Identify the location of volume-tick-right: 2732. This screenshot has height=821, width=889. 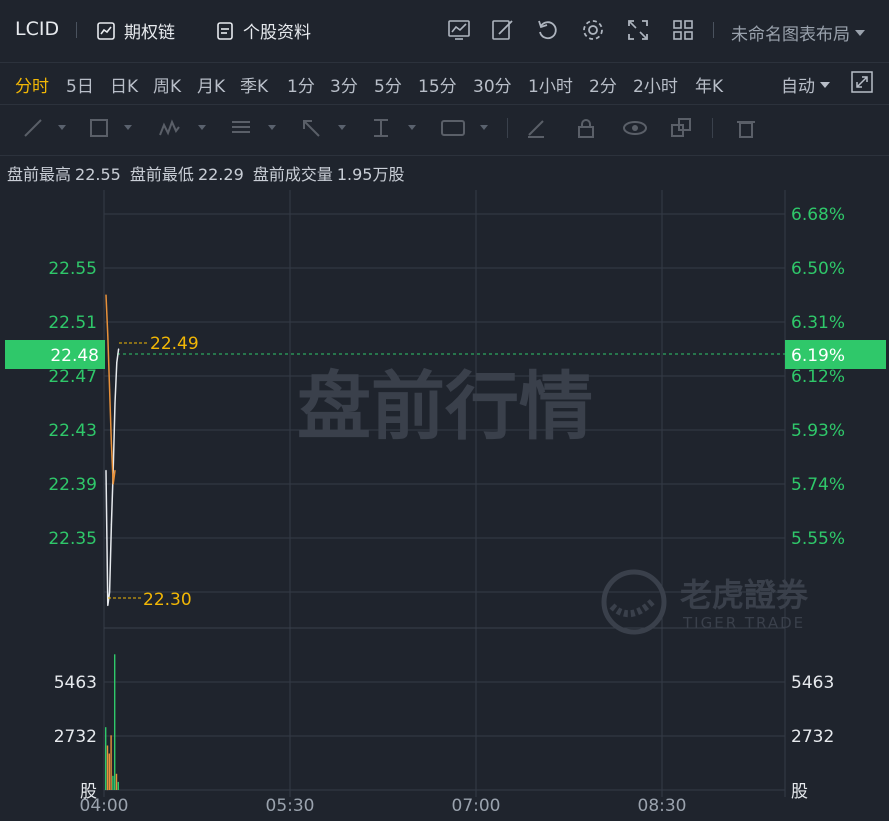
(812, 737).